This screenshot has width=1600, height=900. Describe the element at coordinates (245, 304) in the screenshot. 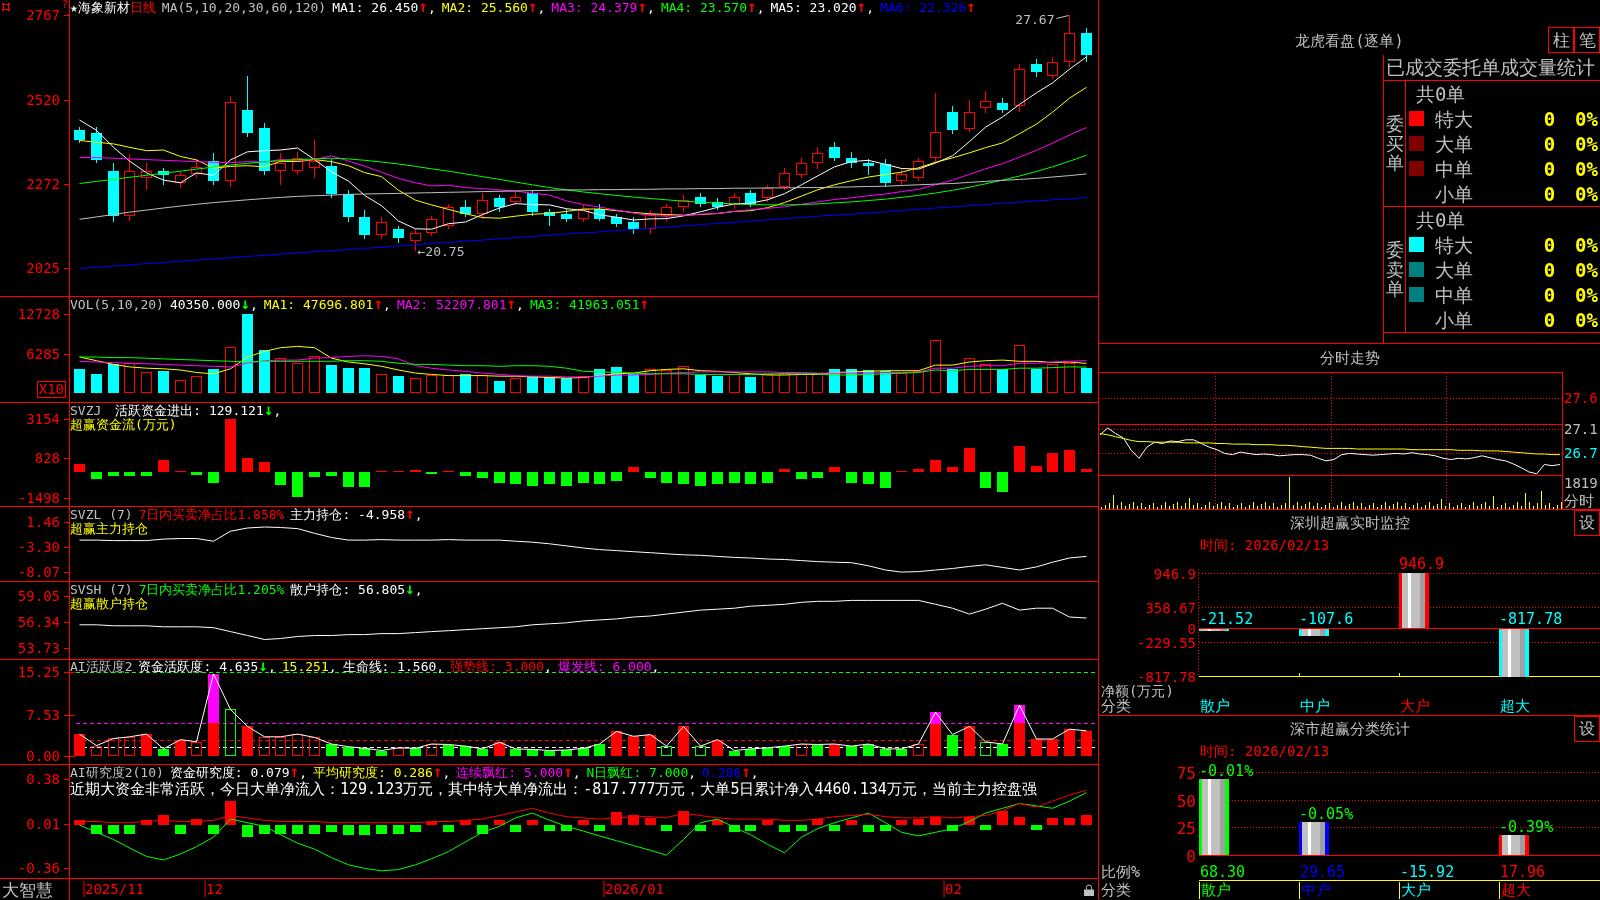

I see `trend-arrow: ↓` at that location.